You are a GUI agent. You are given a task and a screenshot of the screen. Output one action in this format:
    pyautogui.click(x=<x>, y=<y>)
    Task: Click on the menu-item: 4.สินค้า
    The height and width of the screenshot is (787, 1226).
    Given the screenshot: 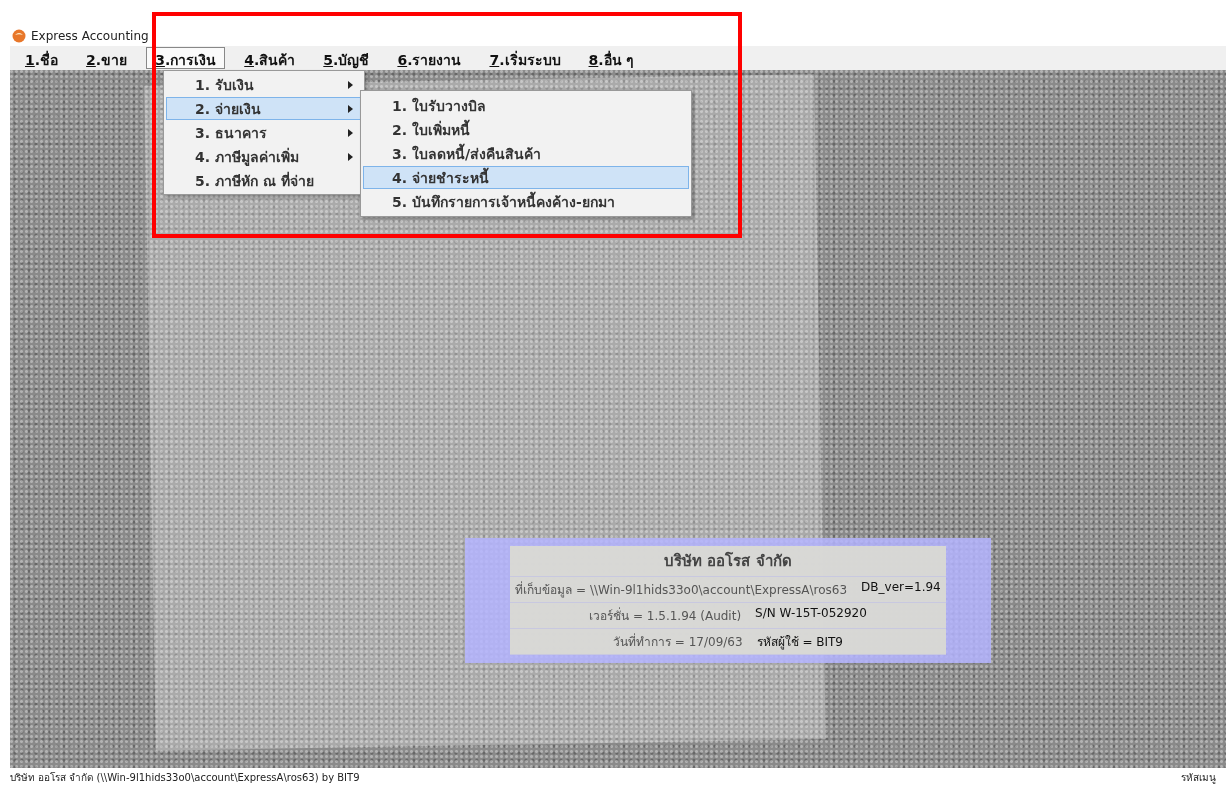 What is the action you would take?
    pyautogui.click(x=270, y=58)
    